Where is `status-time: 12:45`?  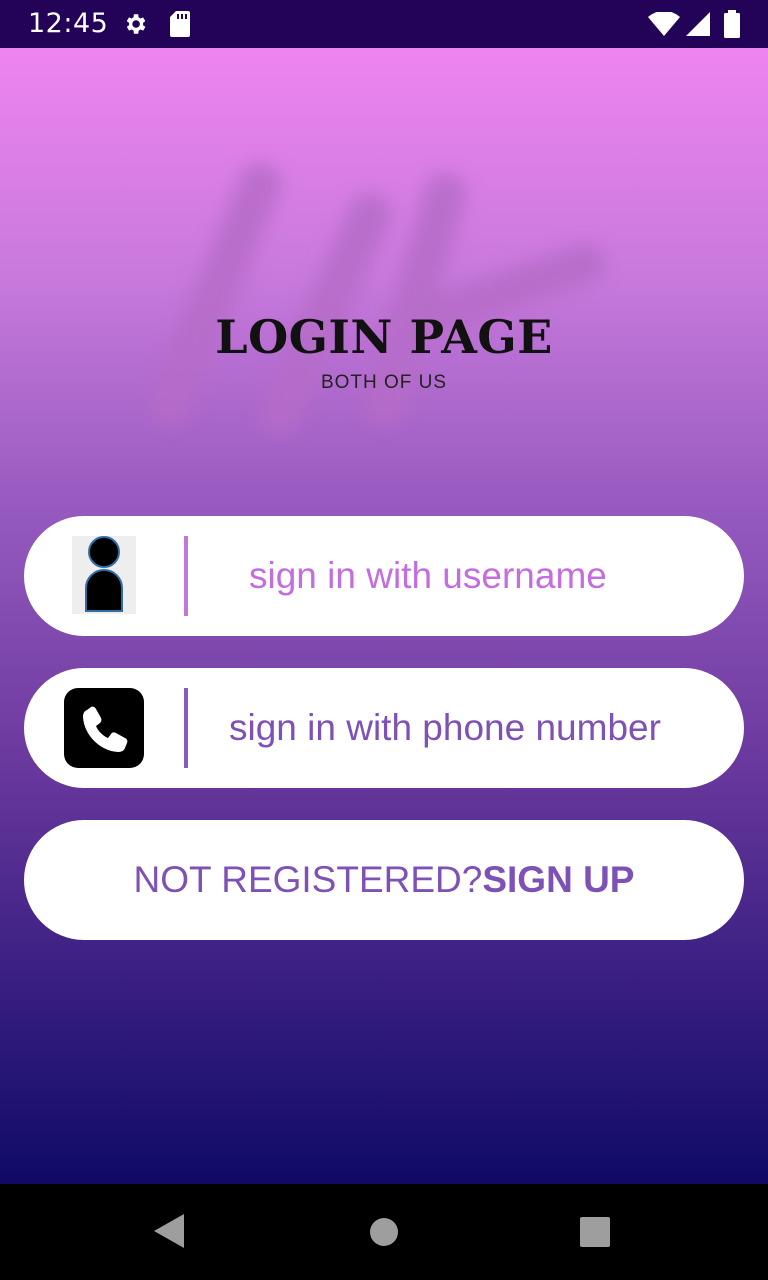
status-time: 12:45 is located at coordinates (68, 23).